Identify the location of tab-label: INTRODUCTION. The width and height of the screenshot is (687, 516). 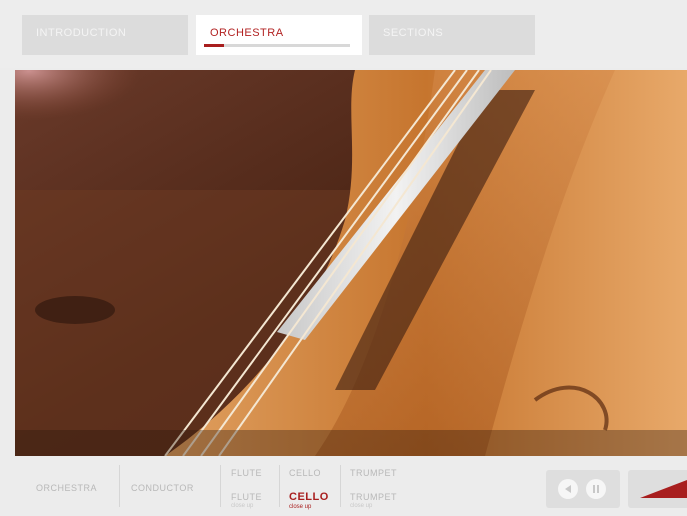
(81, 33).